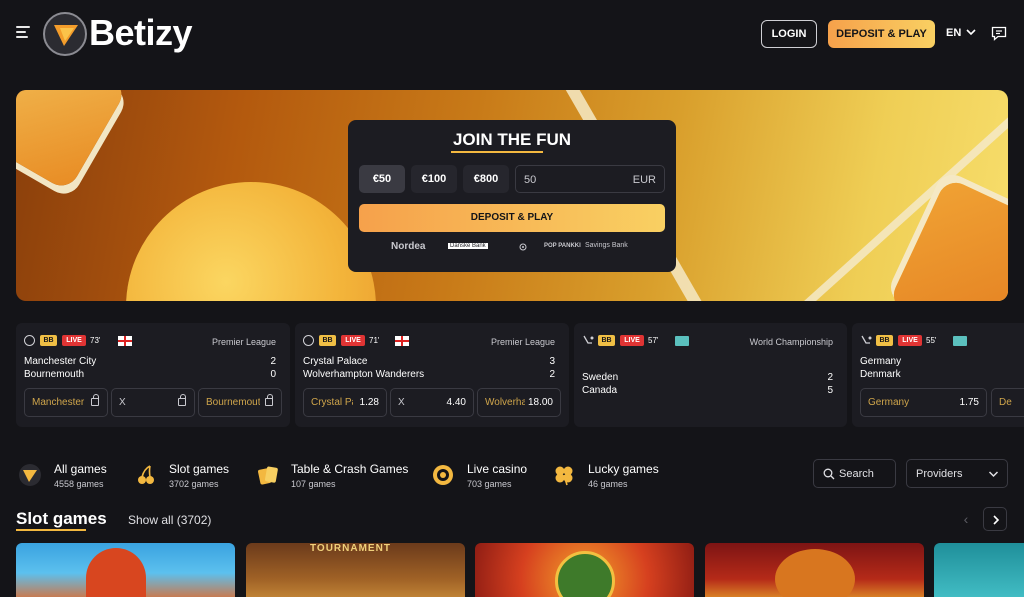  I want to click on score-away: 5, so click(830, 390).